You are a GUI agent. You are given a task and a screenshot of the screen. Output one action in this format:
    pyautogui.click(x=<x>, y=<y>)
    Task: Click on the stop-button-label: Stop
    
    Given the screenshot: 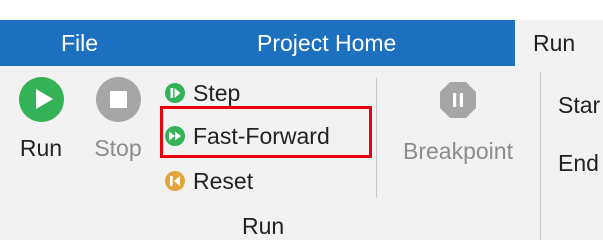 What is the action you would take?
    pyautogui.click(x=118, y=148)
    